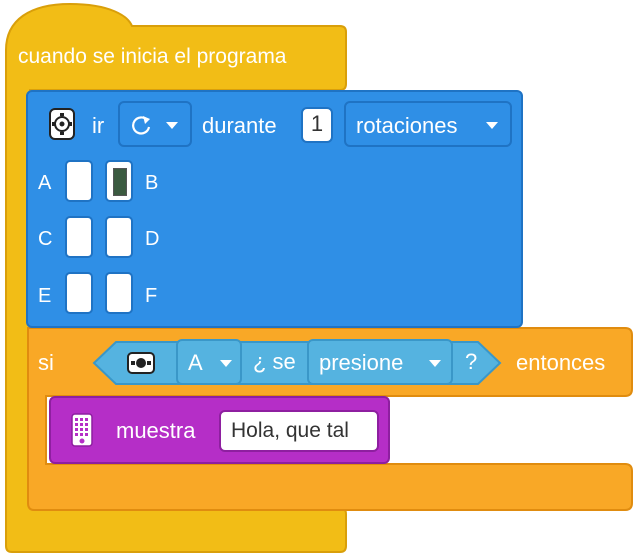  Describe the element at coordinates (119, 293) in the screenshot. I see `port-f-checkbox` at that location.